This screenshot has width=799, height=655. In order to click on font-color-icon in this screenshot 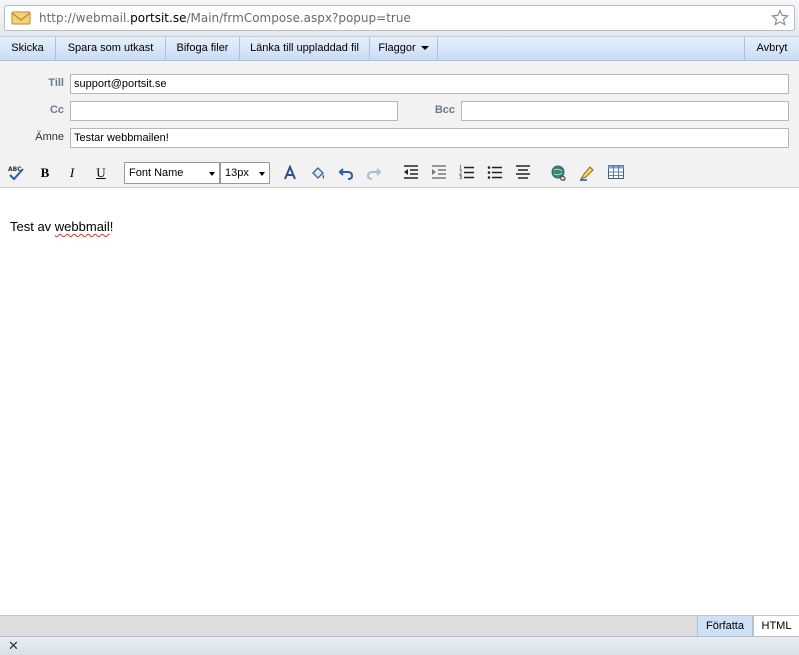, I will do `click(290, 173)`.